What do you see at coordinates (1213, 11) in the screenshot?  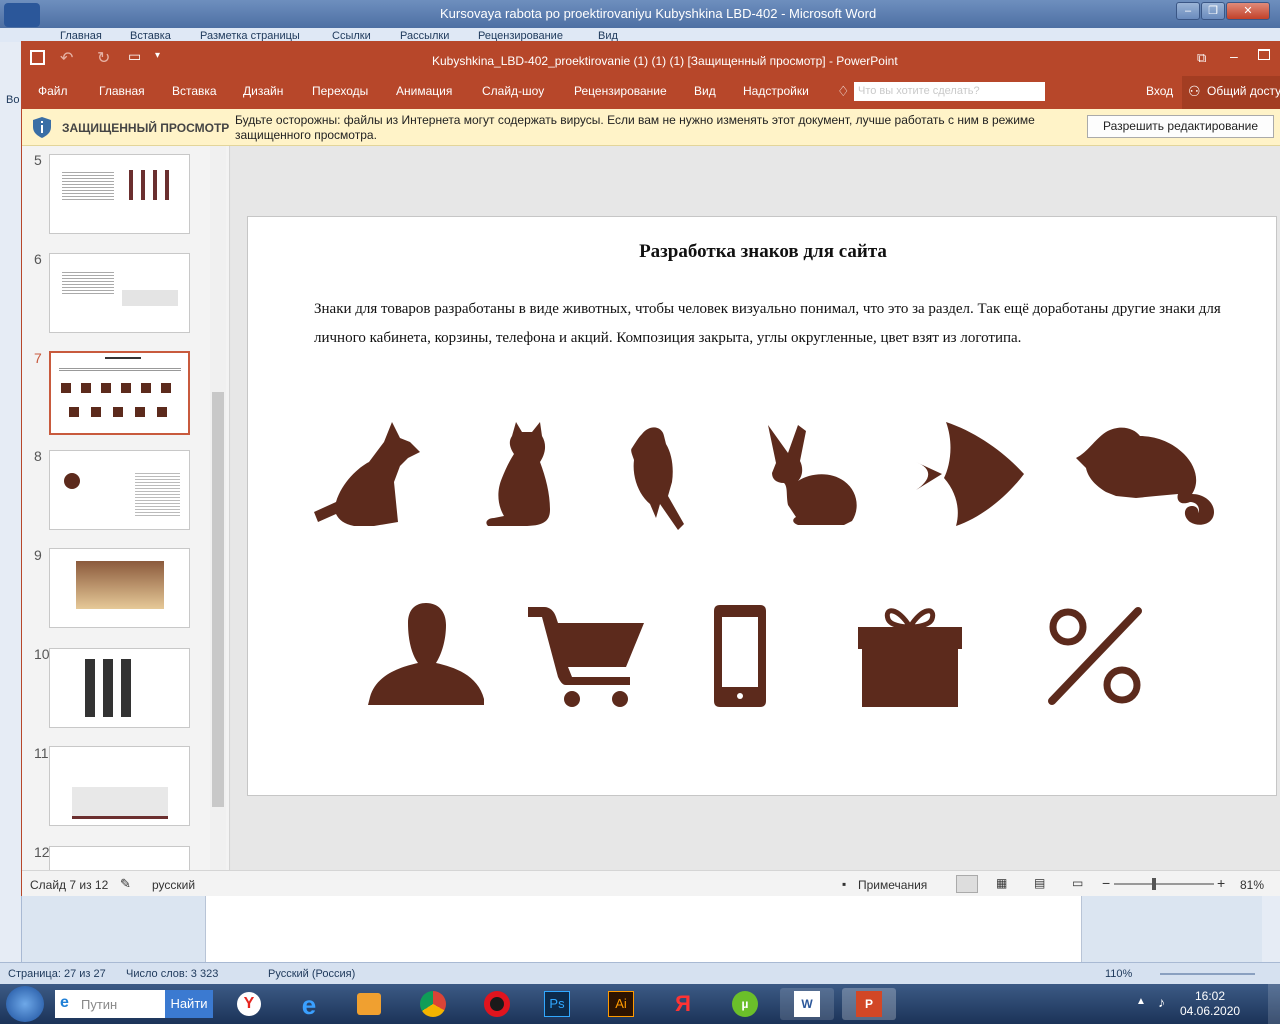 I see `restore-button: ❐` at bounding box center [1213, 11].